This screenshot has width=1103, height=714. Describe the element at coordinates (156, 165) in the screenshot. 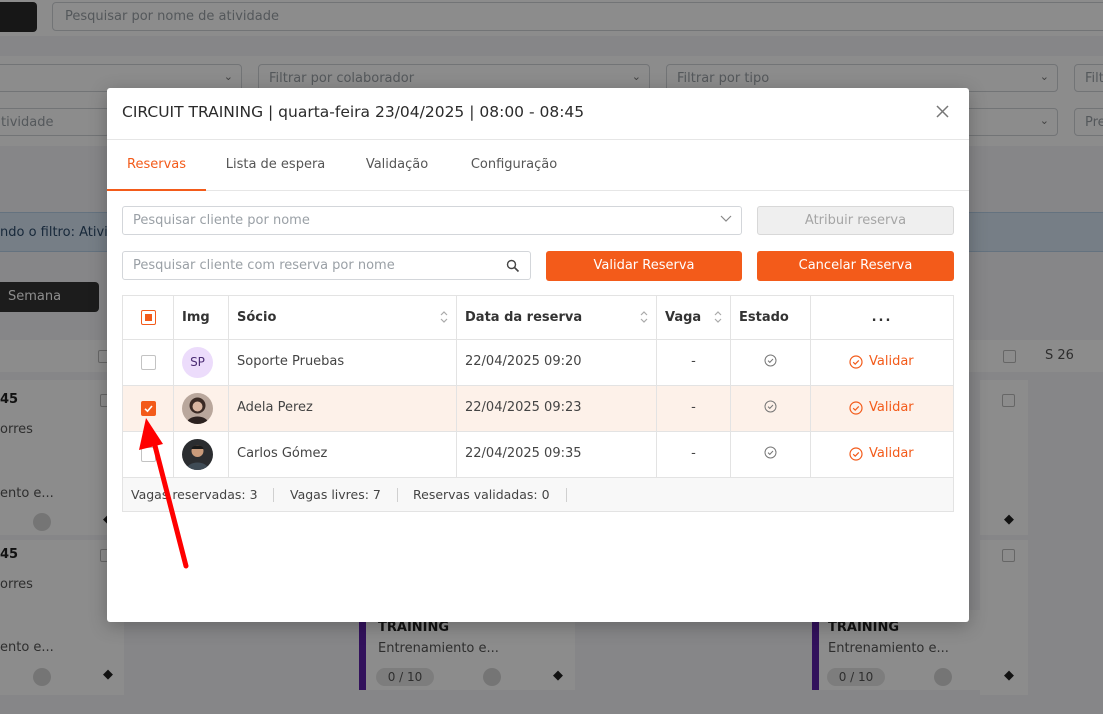

I see `tab-reservas: Reservas` at that location.